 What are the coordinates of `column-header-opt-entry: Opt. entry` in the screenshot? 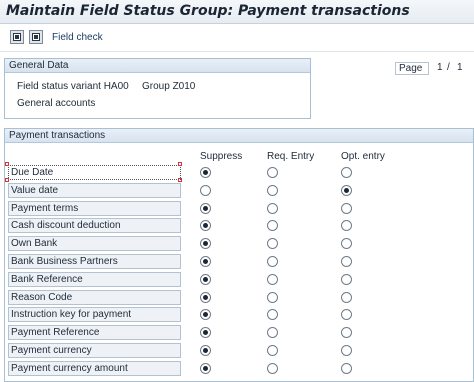 It's located at (363, 156).